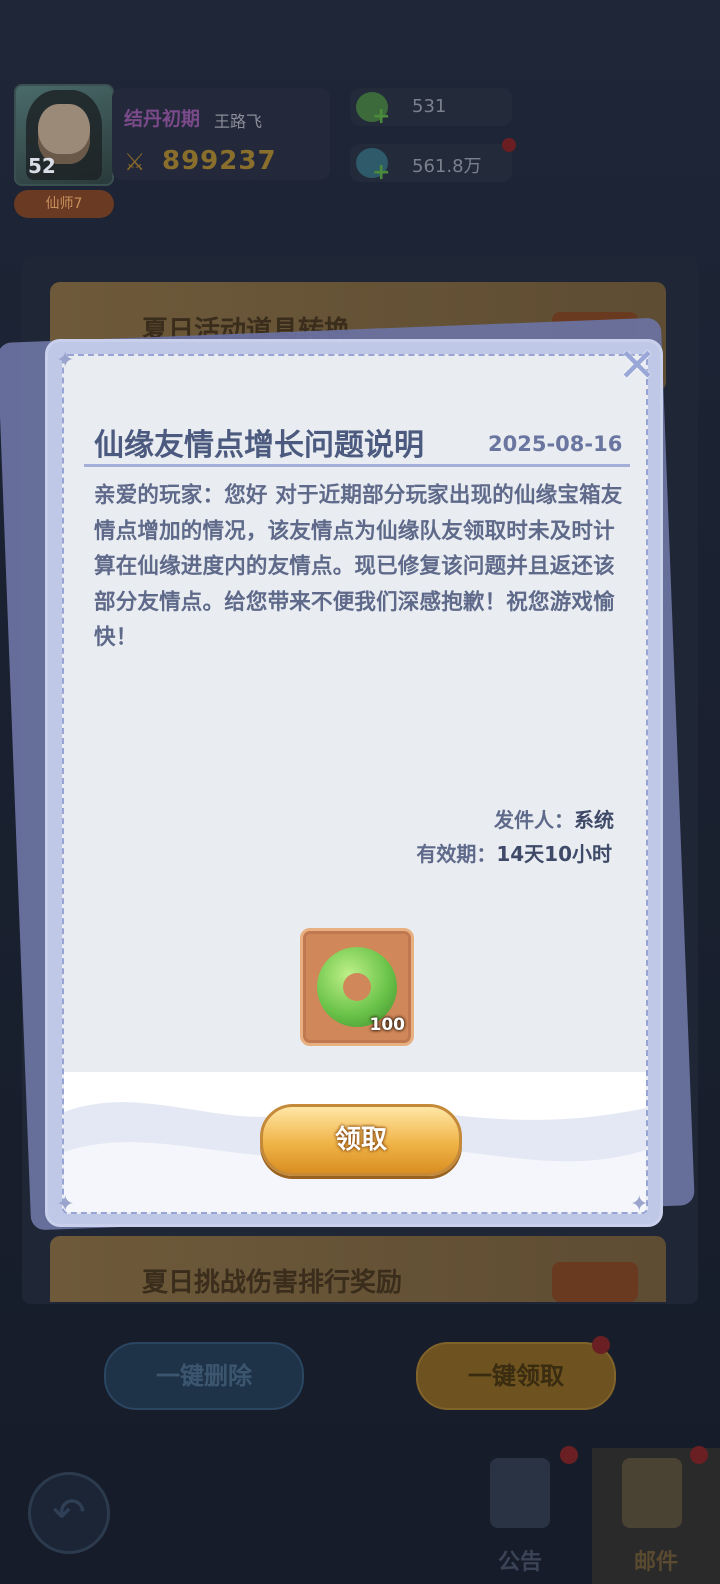  Describe the element at coordinates (259, 445) in the screenshot. I see `mail-detail-title: 仙缘友情点增长问题说明` at that location.